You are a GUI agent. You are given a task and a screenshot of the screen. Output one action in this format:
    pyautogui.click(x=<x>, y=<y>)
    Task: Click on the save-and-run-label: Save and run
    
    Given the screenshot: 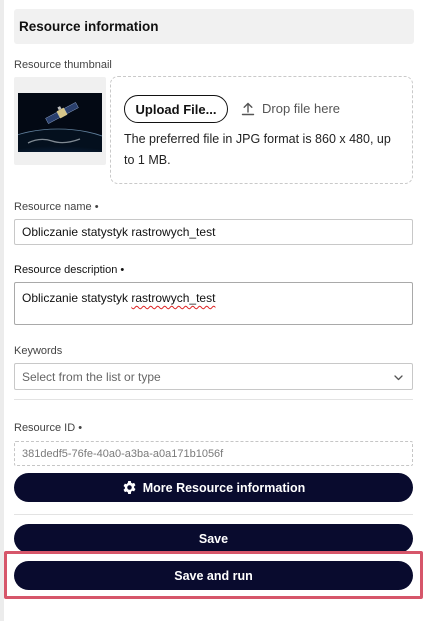 What is the action you would take?
    pyautogui.click(x=213, y=575)
    